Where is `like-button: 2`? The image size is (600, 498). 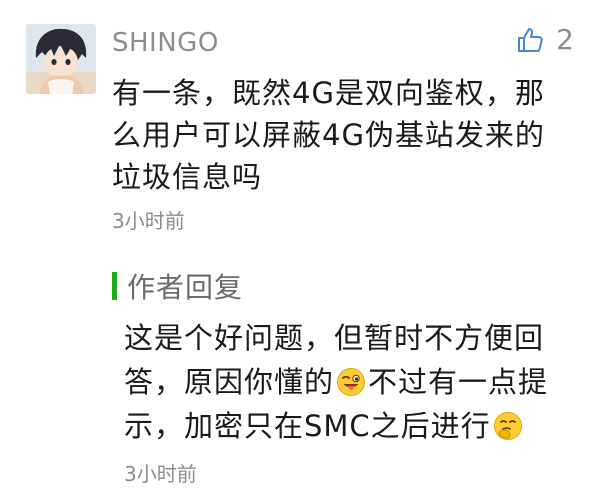 like-button: 2 is located at coordinates (545, 40).